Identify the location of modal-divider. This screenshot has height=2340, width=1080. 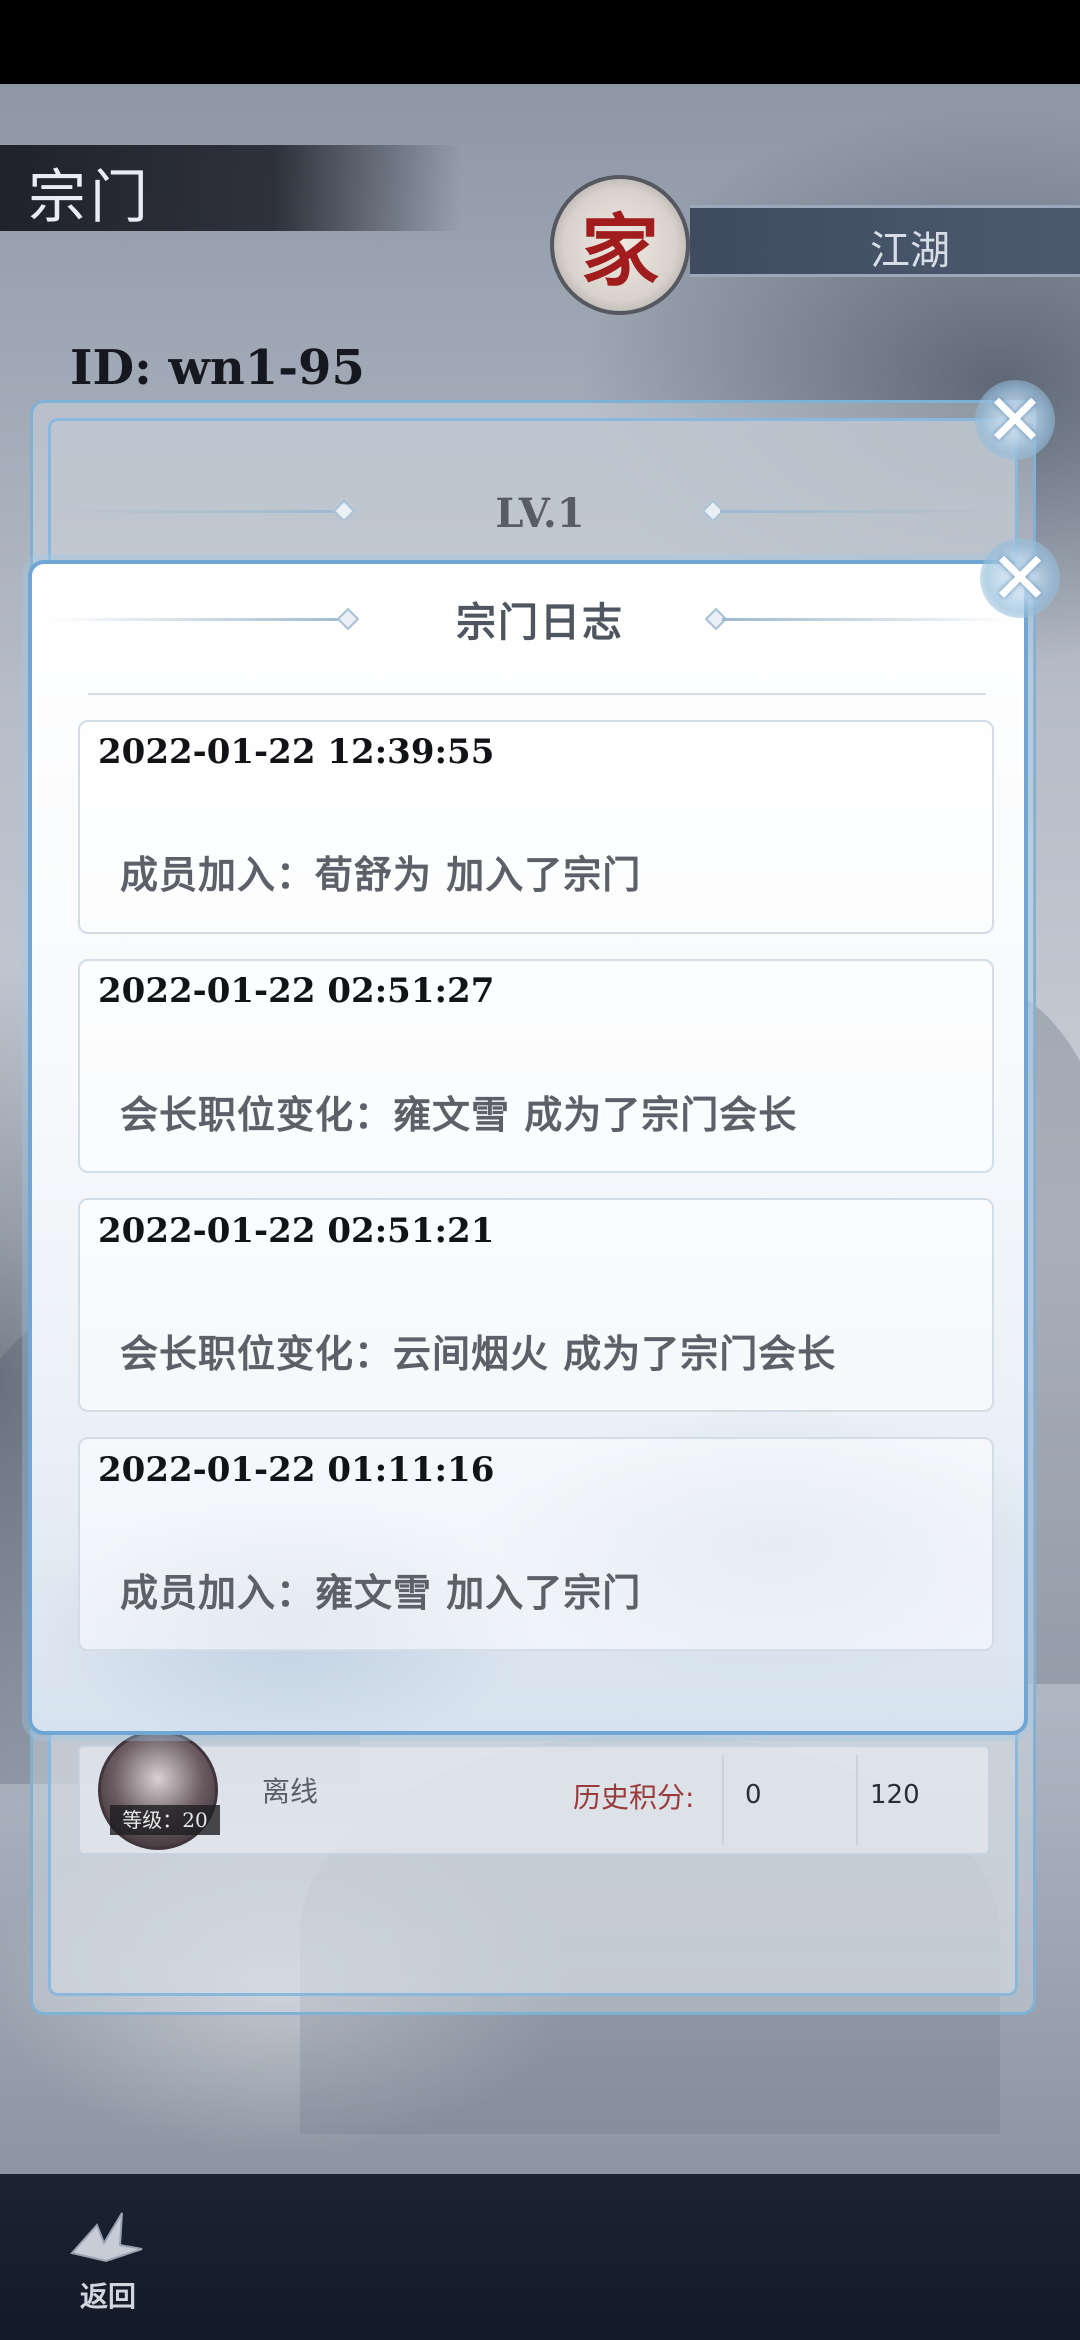
(537, 694).